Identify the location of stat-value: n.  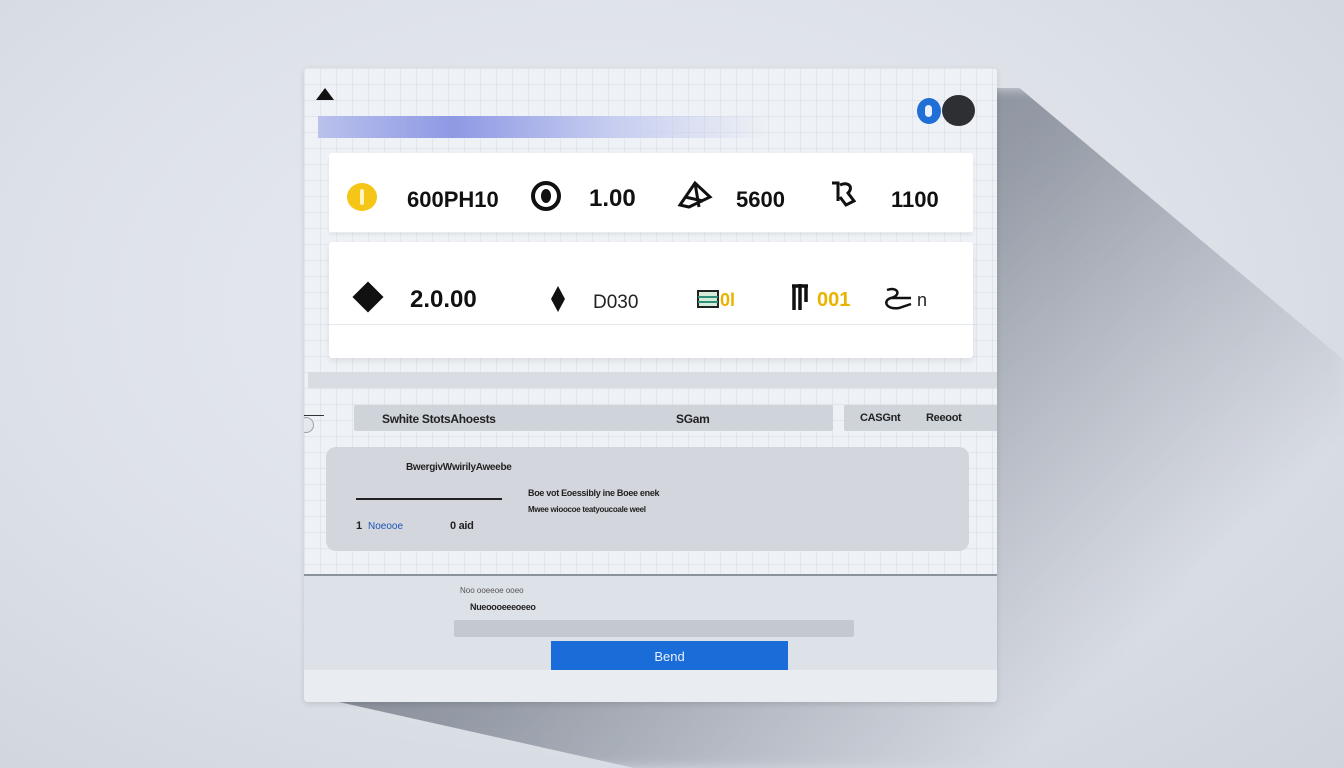
(922, 300).